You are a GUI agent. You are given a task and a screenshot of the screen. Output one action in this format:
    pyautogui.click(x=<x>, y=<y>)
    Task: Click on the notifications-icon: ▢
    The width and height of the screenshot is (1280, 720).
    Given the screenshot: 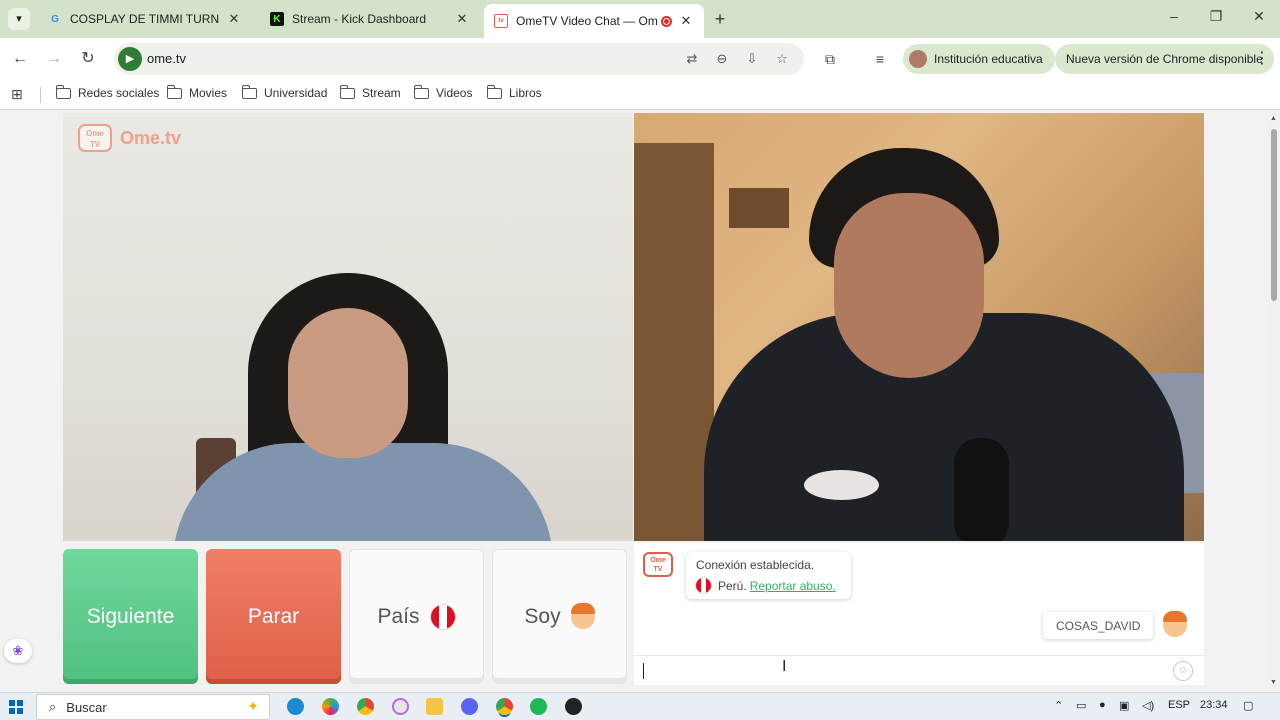 What is the action you would take?
    pyautogui.click(x=1248, y=705)
    